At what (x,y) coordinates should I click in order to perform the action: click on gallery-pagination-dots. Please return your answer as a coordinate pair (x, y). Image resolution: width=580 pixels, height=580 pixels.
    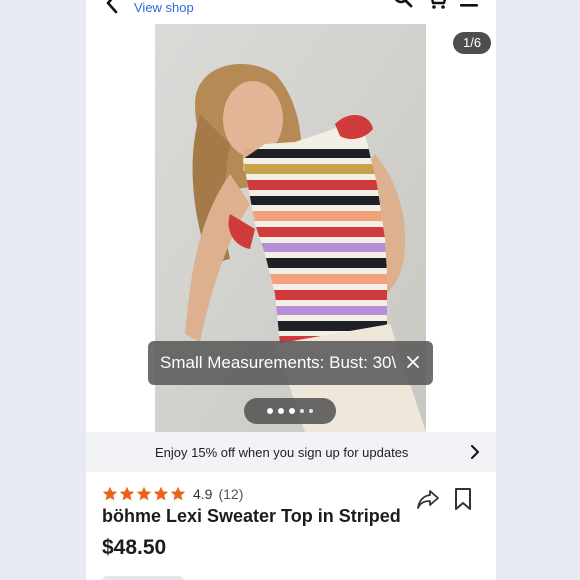
    Looking at the image, I should click on (290, 411).